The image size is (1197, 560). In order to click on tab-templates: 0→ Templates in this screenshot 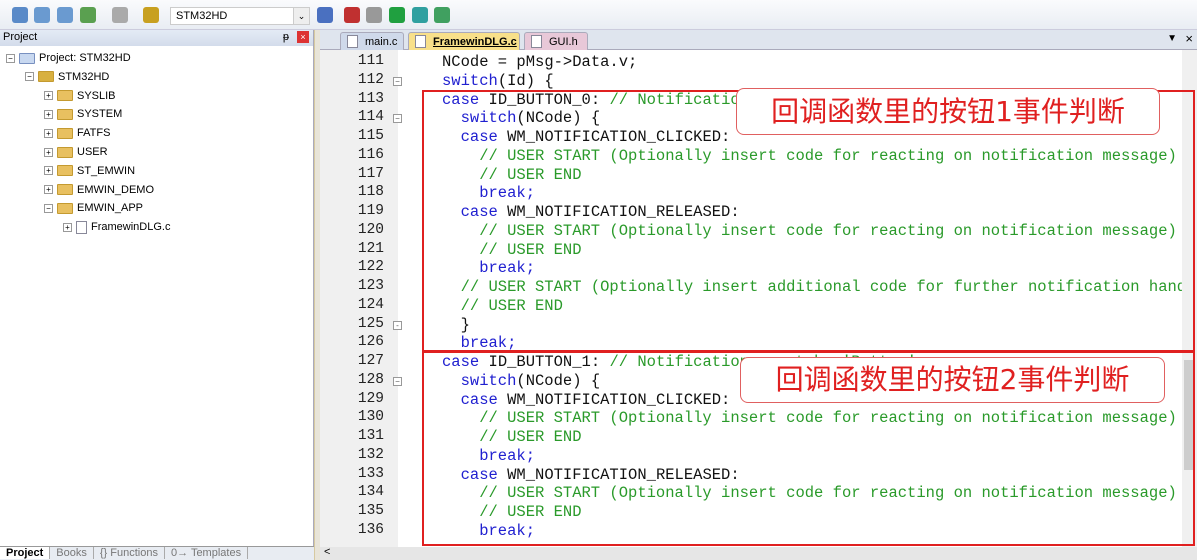, I will do `click(207, 553)`.